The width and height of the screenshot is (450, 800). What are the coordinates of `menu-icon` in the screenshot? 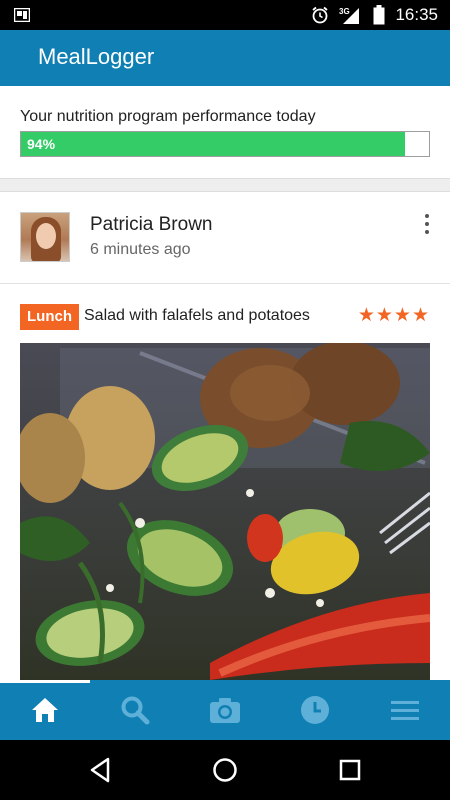 It's located at (405, 710).